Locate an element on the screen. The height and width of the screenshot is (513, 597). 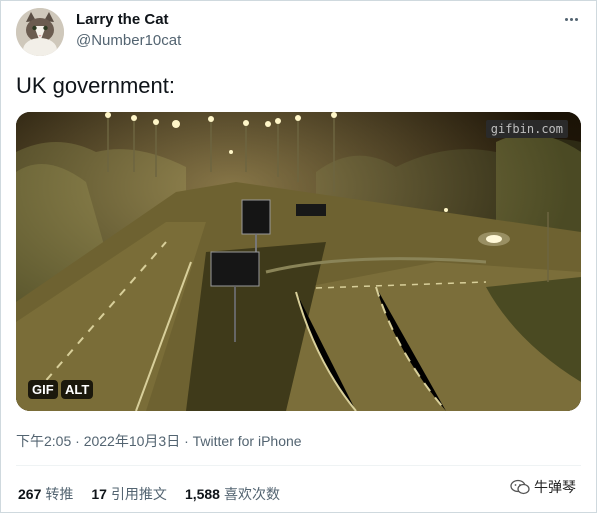
retweets-stat: 267 转推 is located at coordinates (45, 494).